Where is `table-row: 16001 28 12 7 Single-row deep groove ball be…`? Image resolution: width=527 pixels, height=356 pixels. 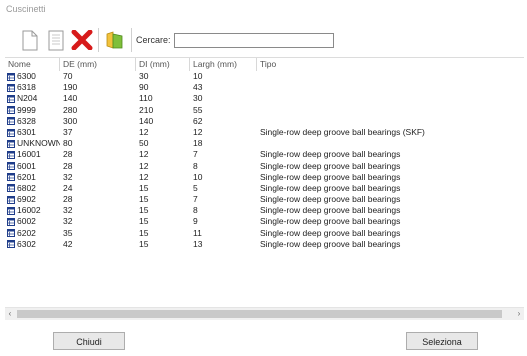
table-row: 16001 28 12 7 Single-row deep groove ball be… is located at coordinates (264, 154).